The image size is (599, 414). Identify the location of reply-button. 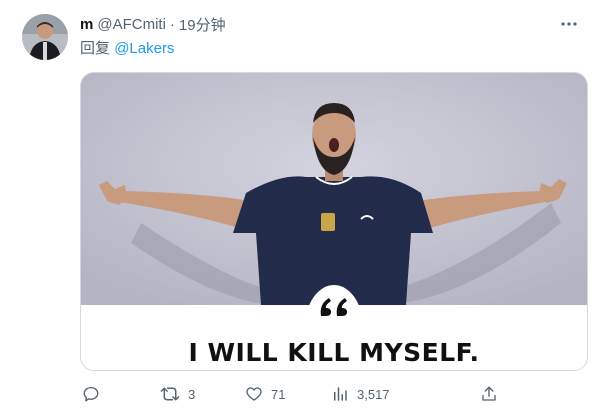
(95, 394).